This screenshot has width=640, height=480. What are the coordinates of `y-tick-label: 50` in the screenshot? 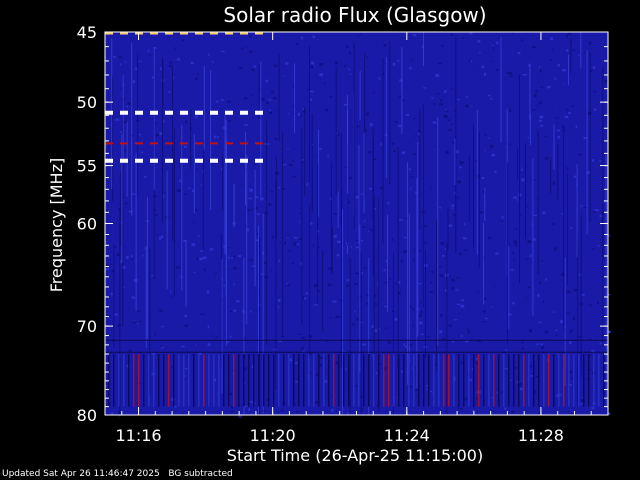 It's located at (87, 102).